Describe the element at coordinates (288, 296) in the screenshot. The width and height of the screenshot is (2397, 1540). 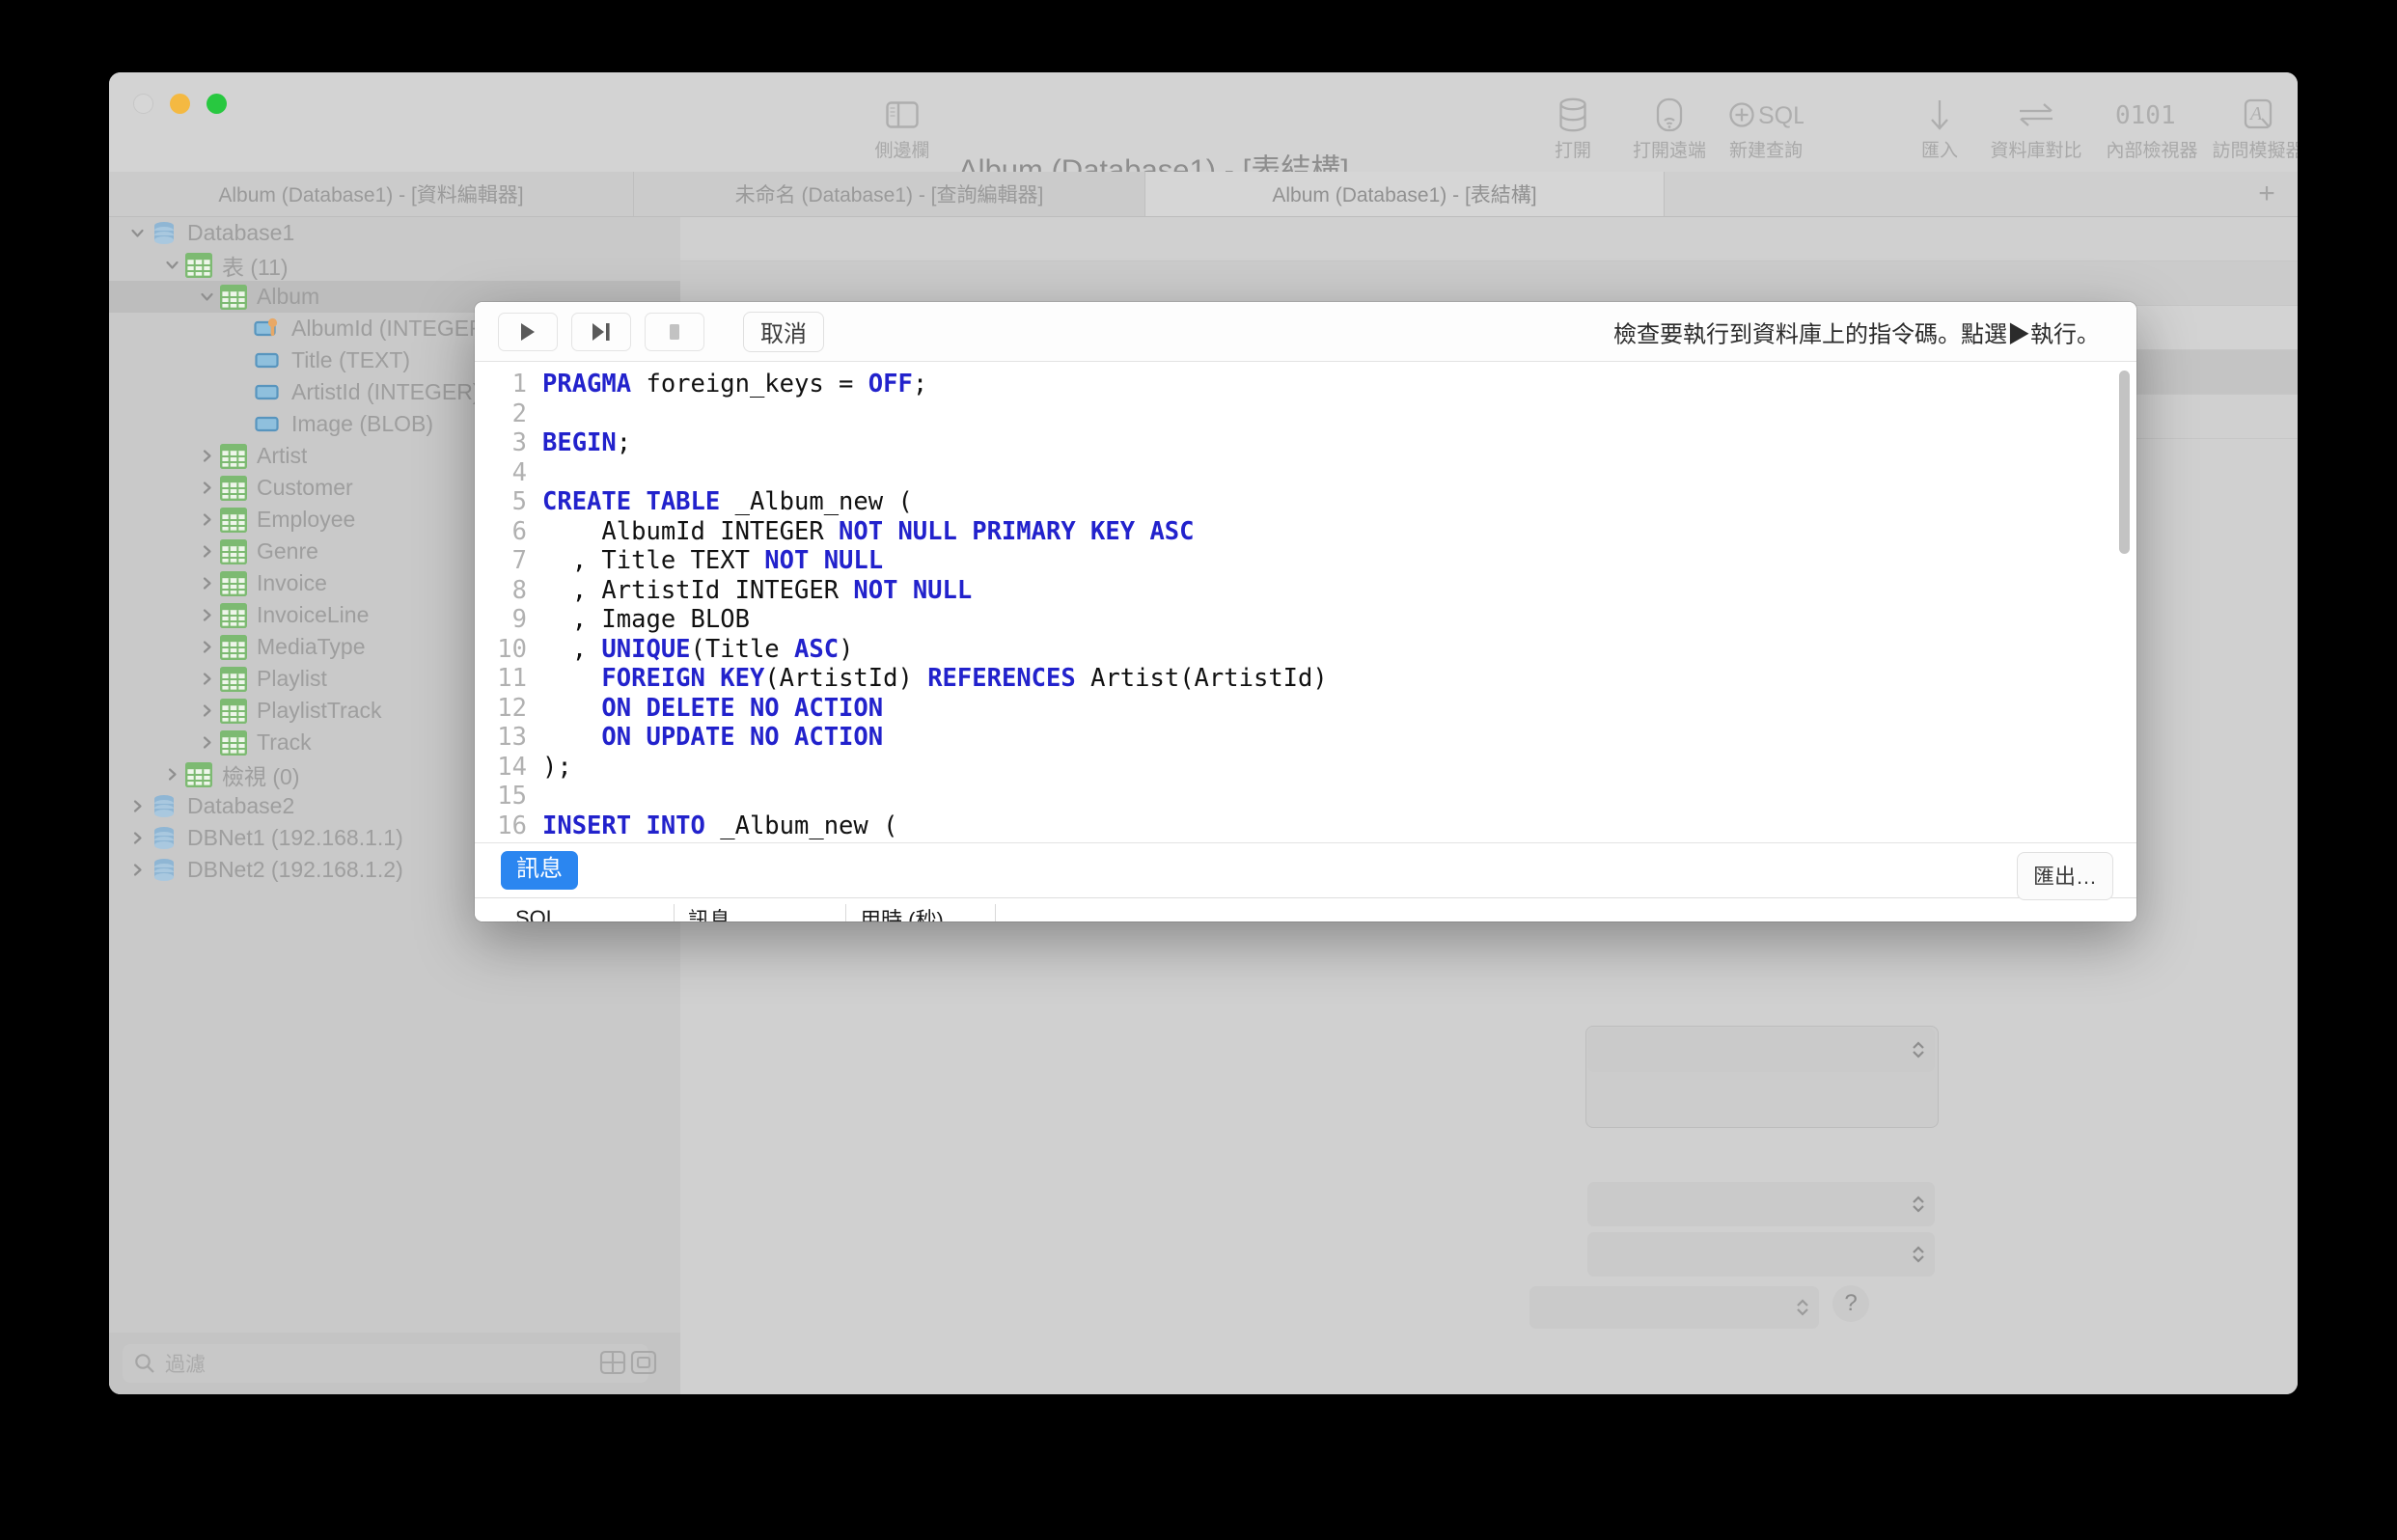
I see `tree-item-label: Album` at that location.